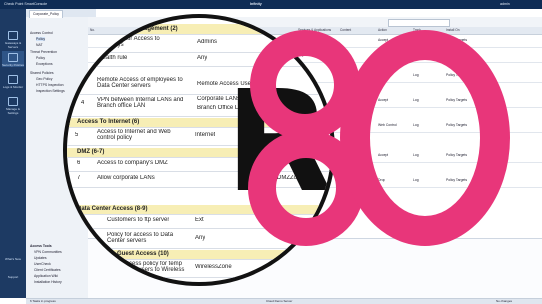 The height and width of the screenshot is (304, 542). Describe the element at coordinates (44, 79) in the screenshot. I see `tree-geo-policy: Geo Policy` at that location.